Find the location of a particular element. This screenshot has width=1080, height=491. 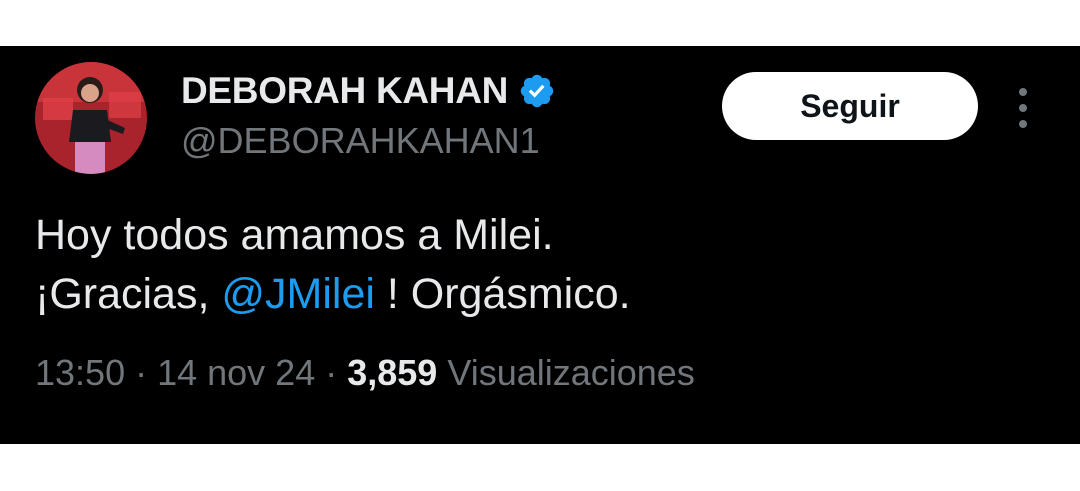

tweet-text-line-1: Hoy todos amamos a Milei. is located at coordinates (294, 235).